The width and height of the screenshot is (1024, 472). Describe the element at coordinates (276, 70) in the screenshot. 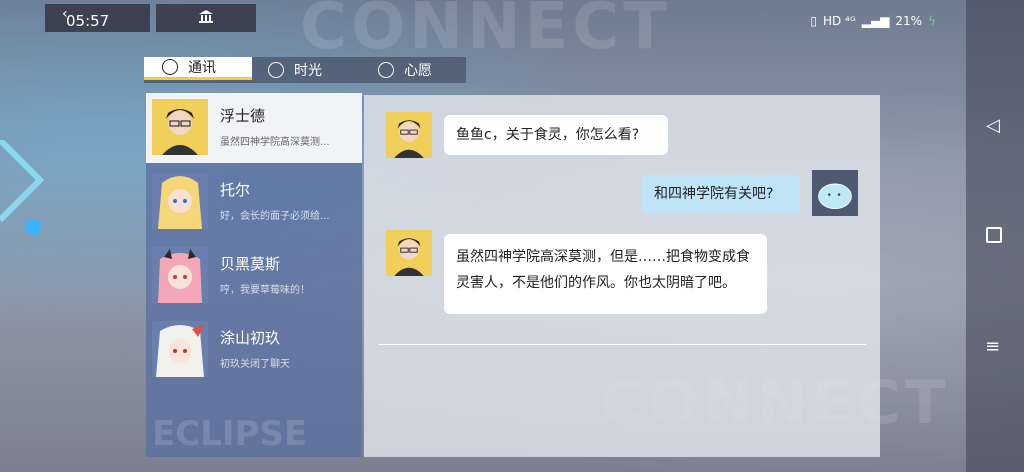

I see `aperture-icon` at that location.